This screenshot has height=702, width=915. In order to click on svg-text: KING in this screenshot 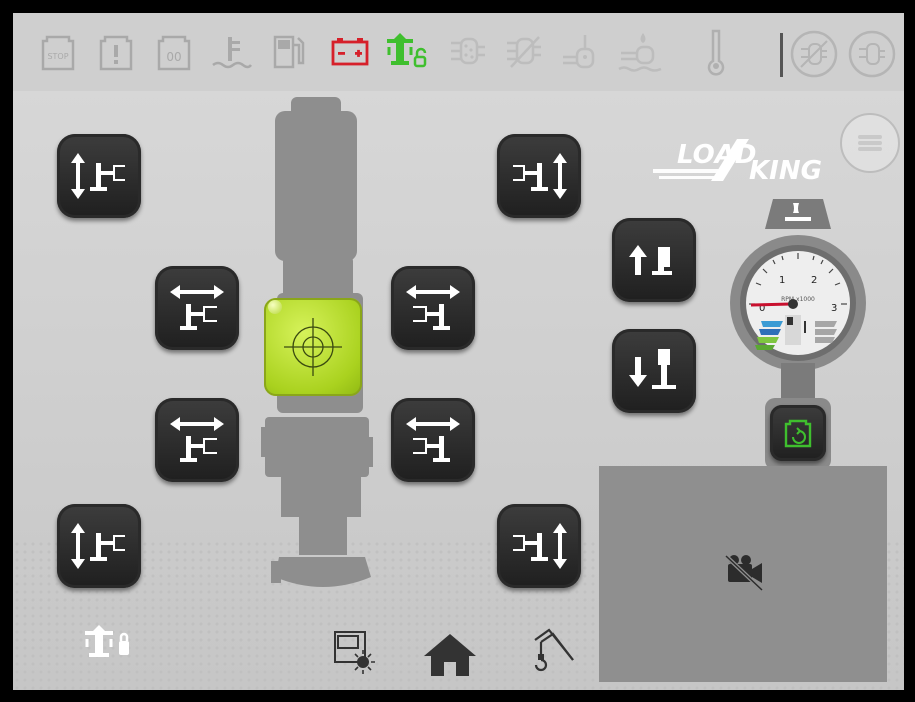, I will do `click(785, 170)`.